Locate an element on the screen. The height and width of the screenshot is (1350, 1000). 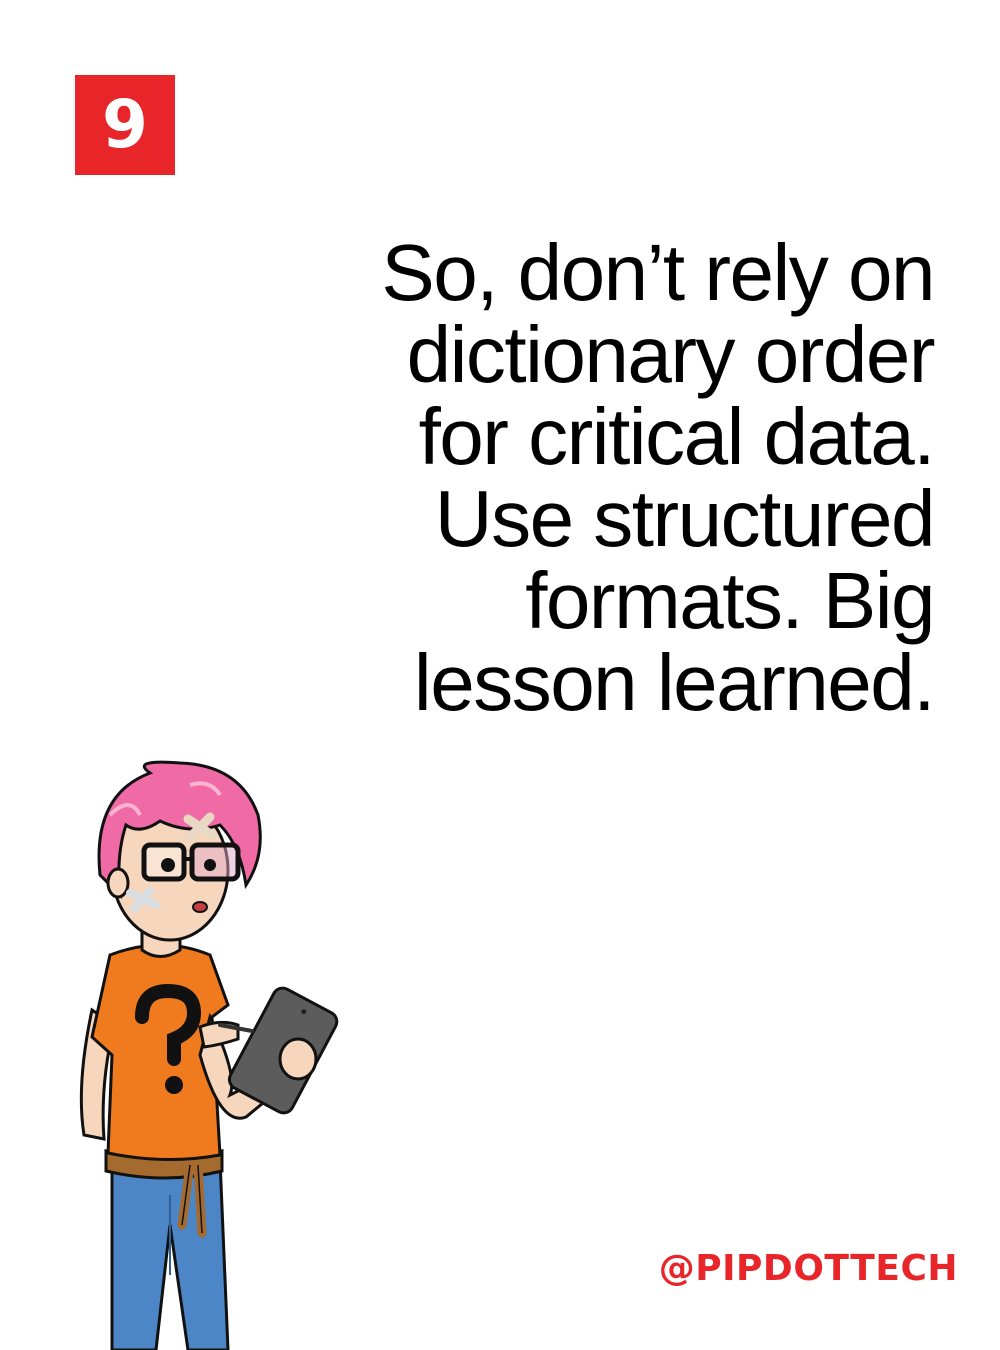
text-line: formats. Big is located at coordinates (730, 600).